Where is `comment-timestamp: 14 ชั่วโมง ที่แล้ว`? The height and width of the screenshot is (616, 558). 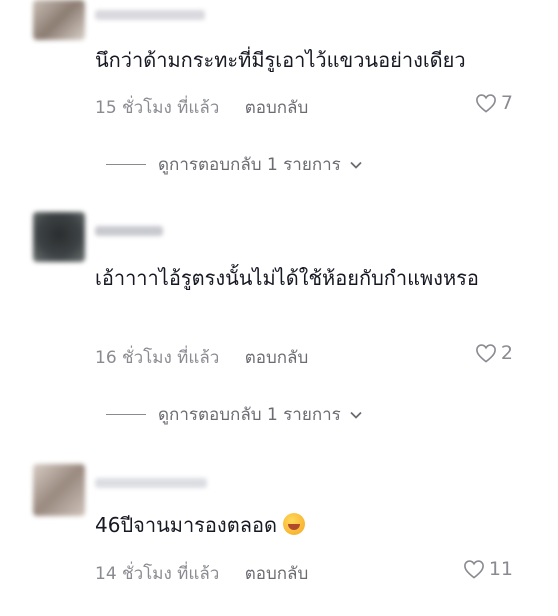
comment-timestamp: 14 ชั่วโมง ที่แล้ว is located at coordinates (157, 574).